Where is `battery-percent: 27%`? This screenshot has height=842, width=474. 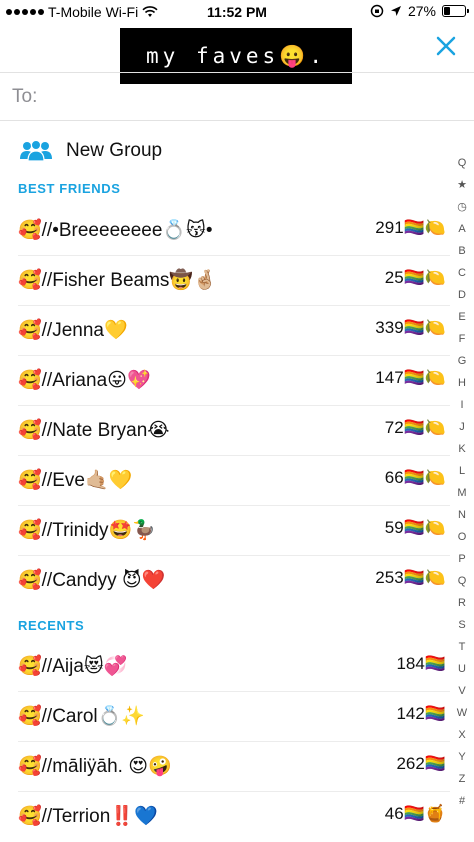 battery-percent: 27% is located at coordinates (421, 11).